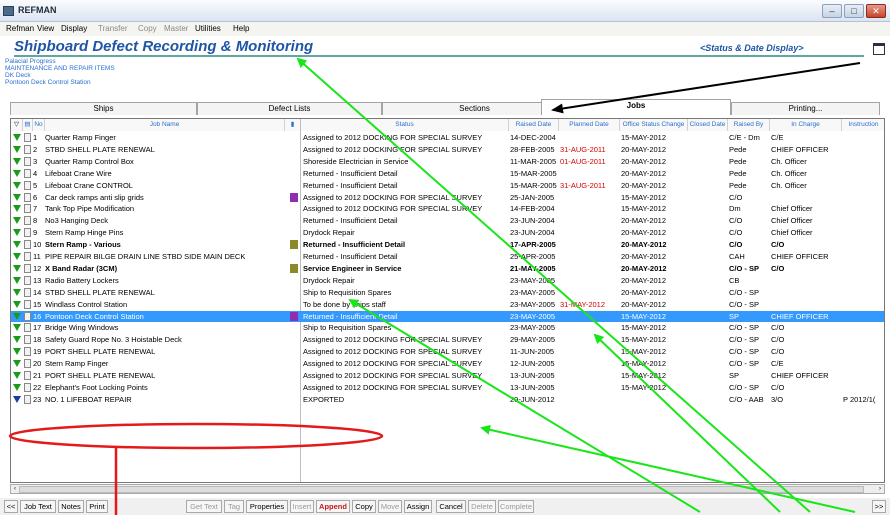 The image size is (890, 515). I want to click on tag-button: Tag, so click(234, 506).